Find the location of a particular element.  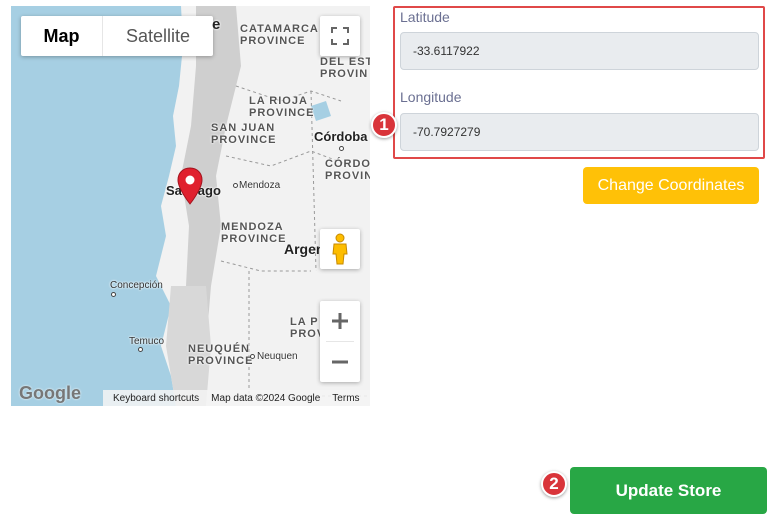

map-city-concepcion: Concepción is located at coordinates (136, 285).